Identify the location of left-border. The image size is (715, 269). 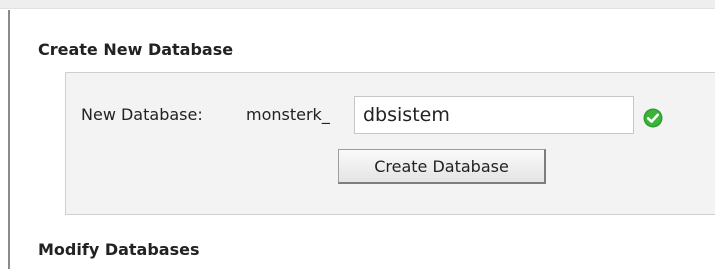
(9, 139).